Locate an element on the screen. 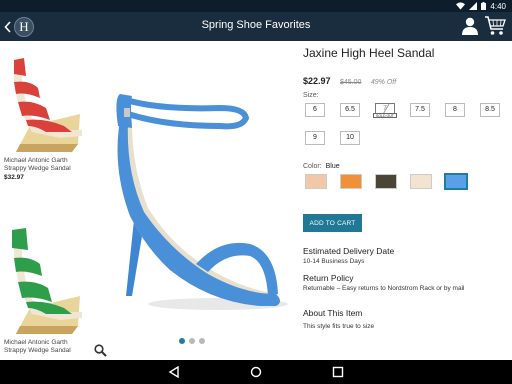 This screenshot has height=384, width=512. nav-recents-icon is located at coordinates (338, 372).